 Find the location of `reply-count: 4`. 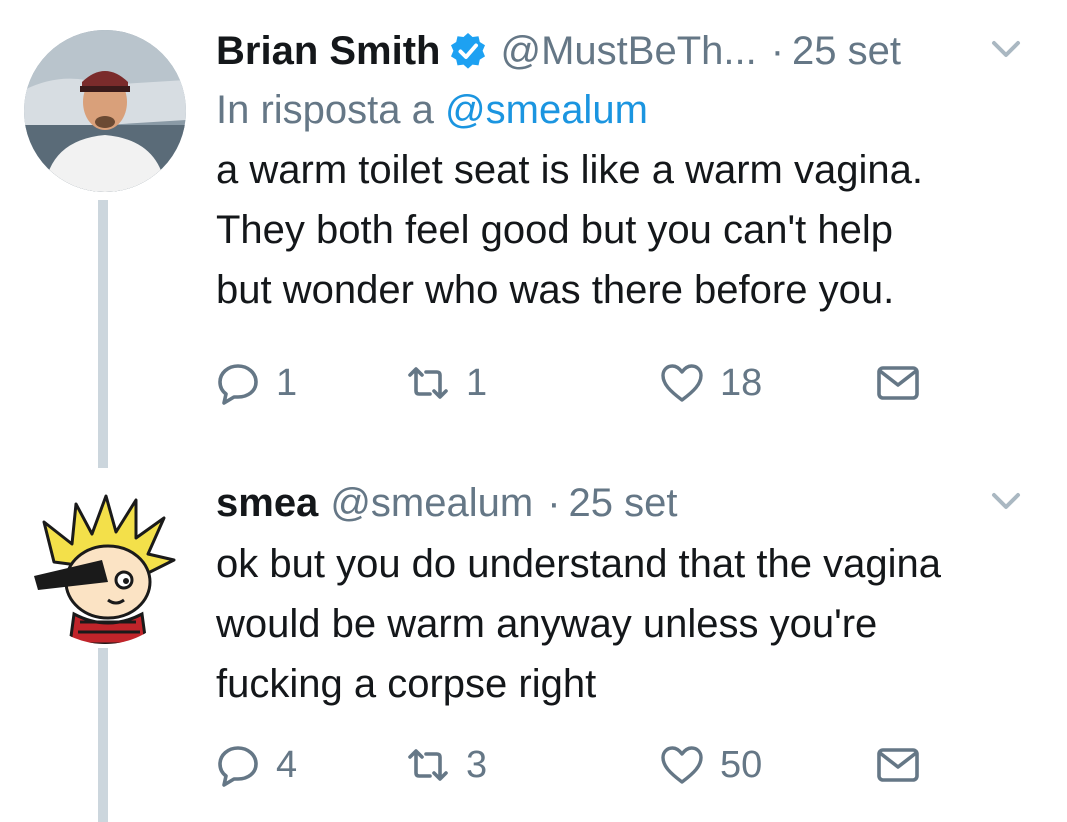

reply-count: 4 is located at coordinates (287, 764).